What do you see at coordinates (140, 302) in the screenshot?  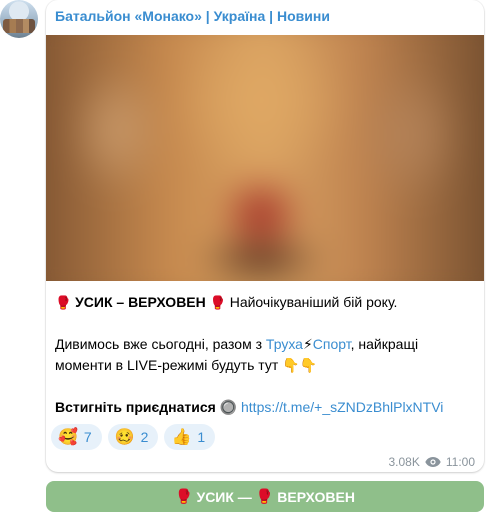 I see `headline: УСИК – ВЕРХОВЕН` at bounding box center [140, 302].